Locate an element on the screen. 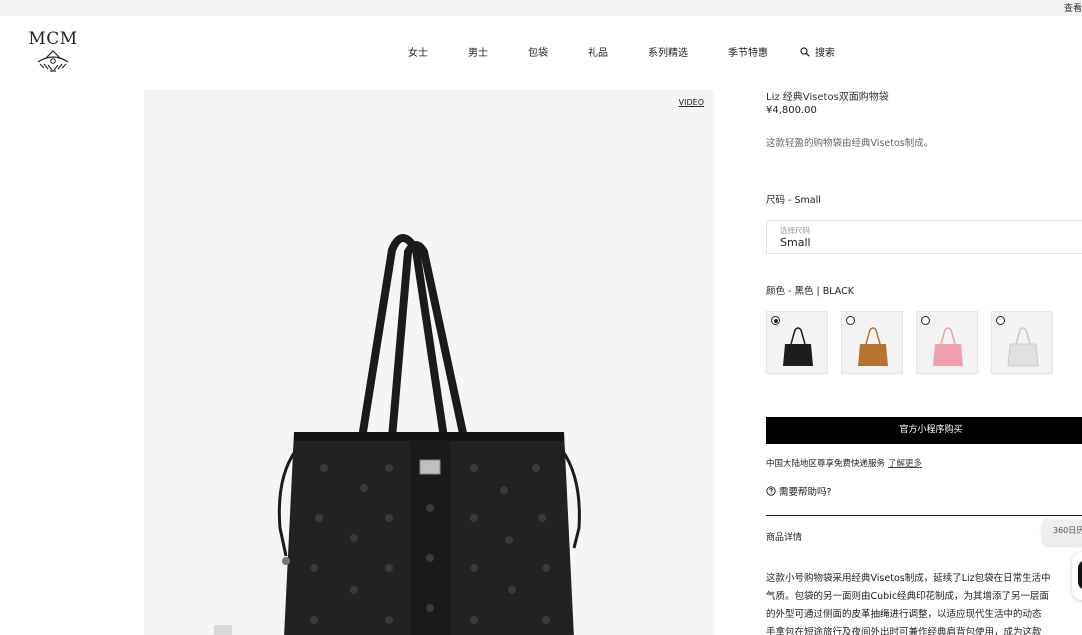 The height and width of the screenshot is (635, 1082). floating-widget is located at coordinates (1077, 576).